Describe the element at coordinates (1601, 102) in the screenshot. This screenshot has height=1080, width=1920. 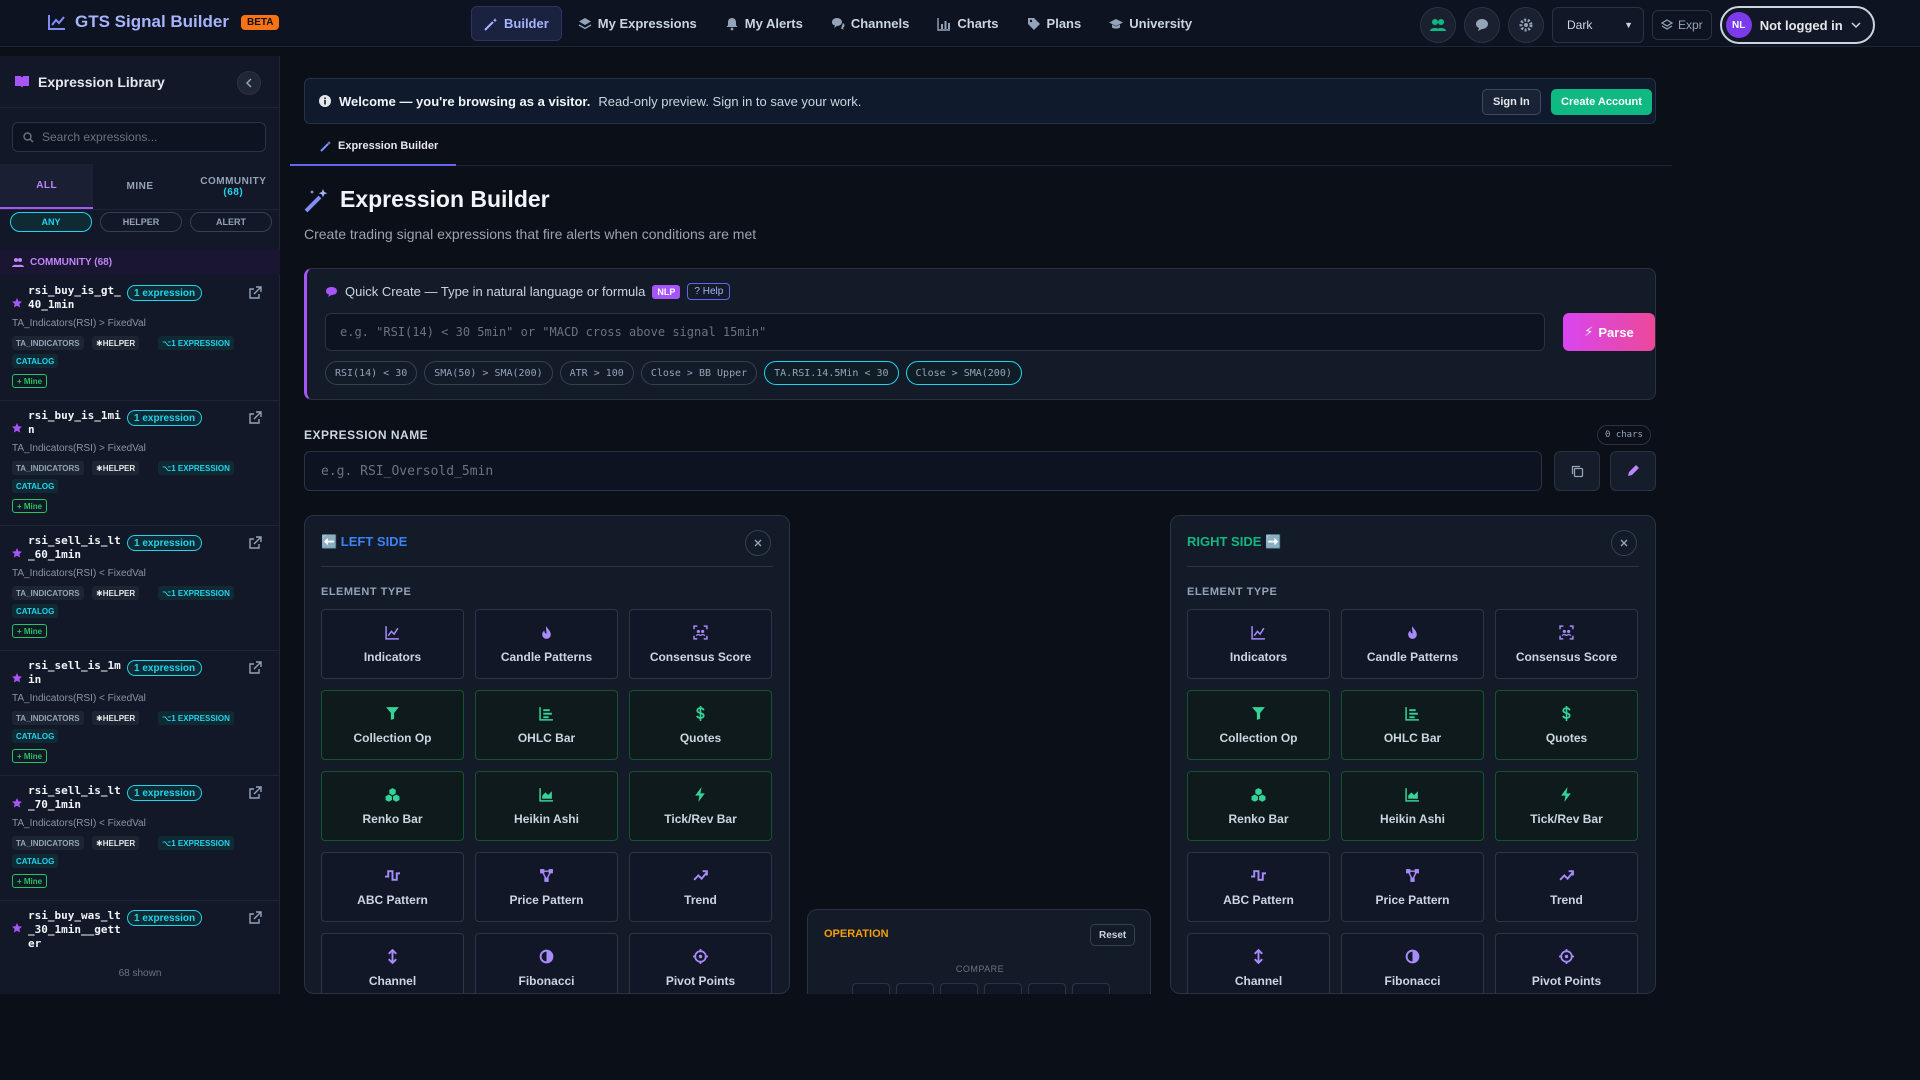
I see `create-account-button: Create Account` at that location.